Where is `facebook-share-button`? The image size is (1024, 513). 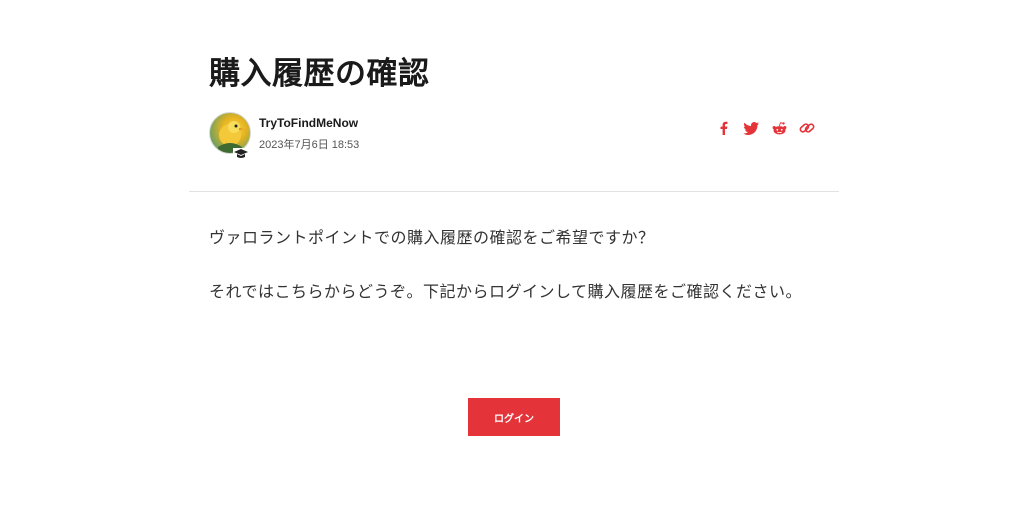
facebook-share-button is located at coordinates (723, 128).